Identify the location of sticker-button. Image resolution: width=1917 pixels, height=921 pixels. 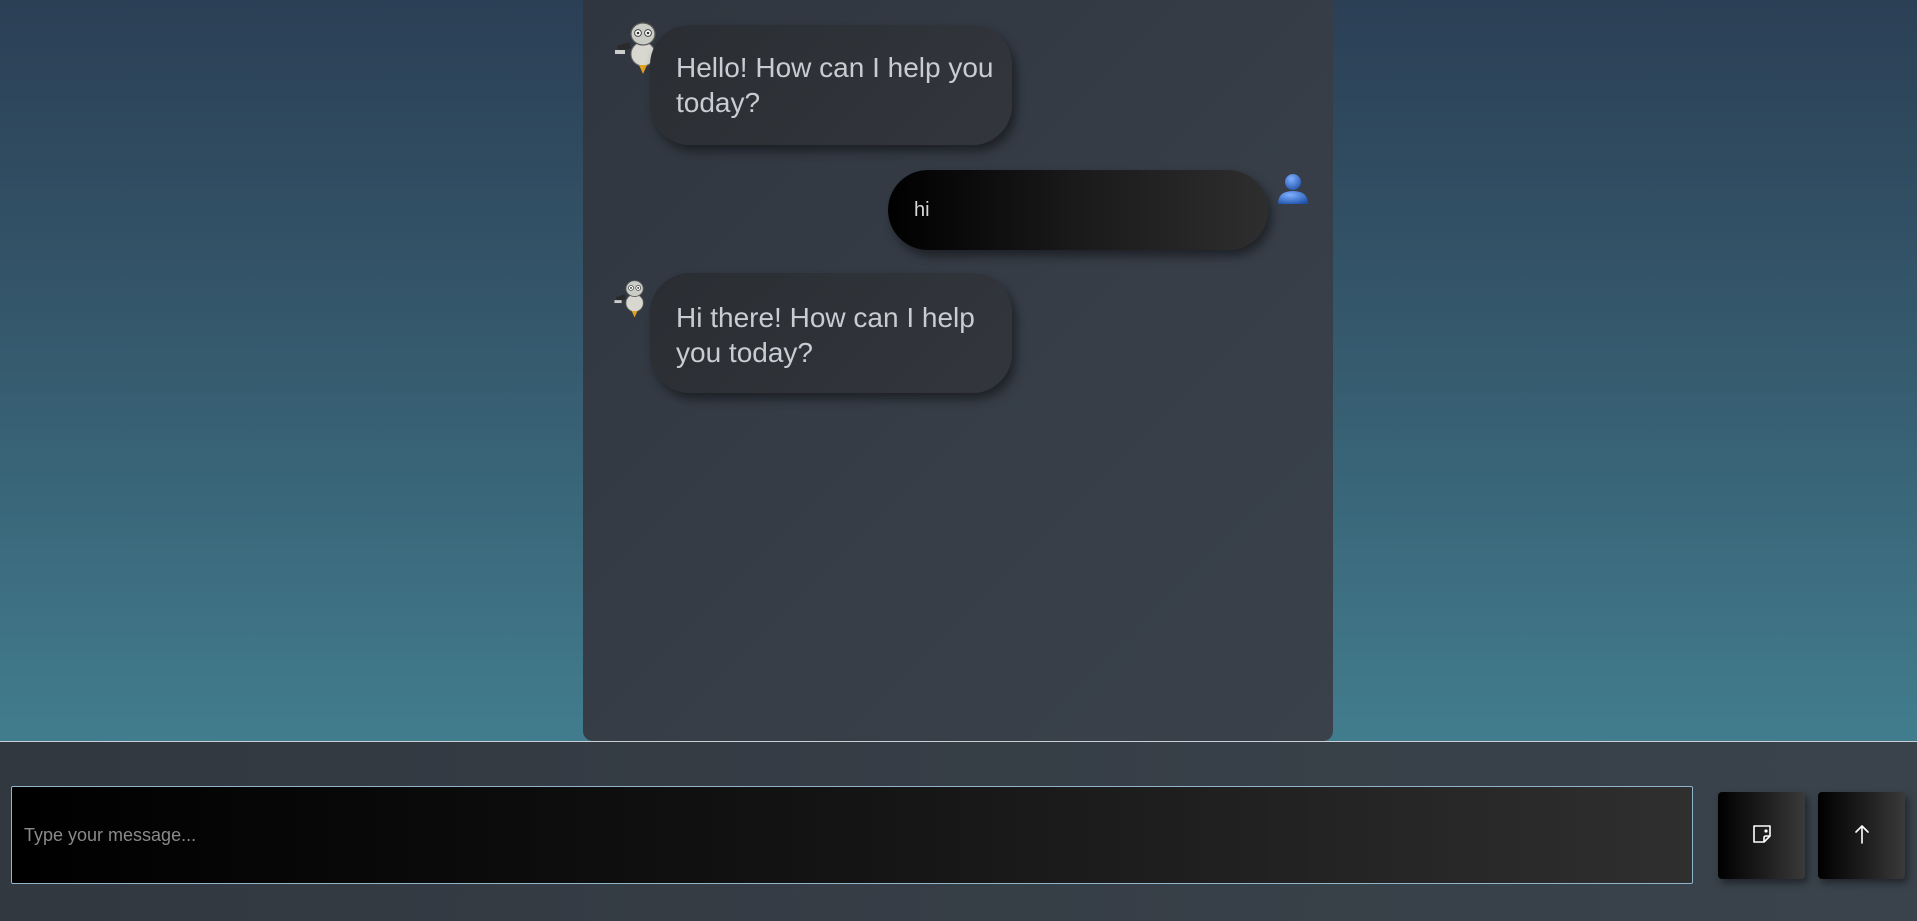
(1761, 835).